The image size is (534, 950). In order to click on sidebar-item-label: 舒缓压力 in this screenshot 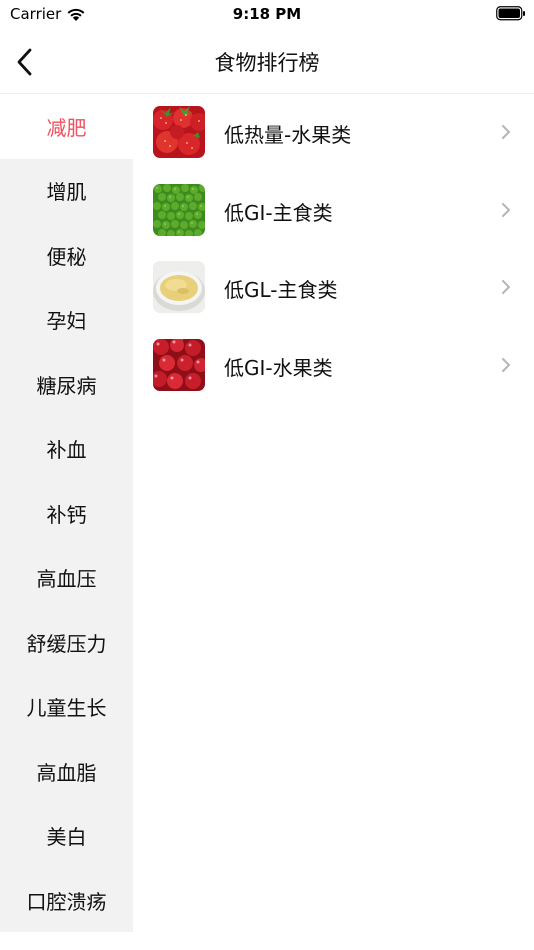, I will do `click(66, 643)`.